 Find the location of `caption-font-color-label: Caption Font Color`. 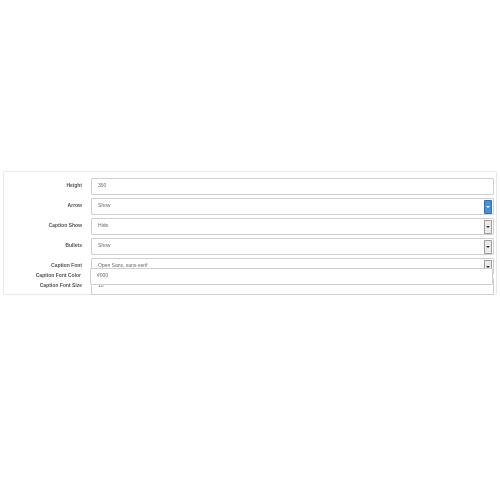

caption-font-color-label: Caption Font Color is located at coordinates (58, 276).